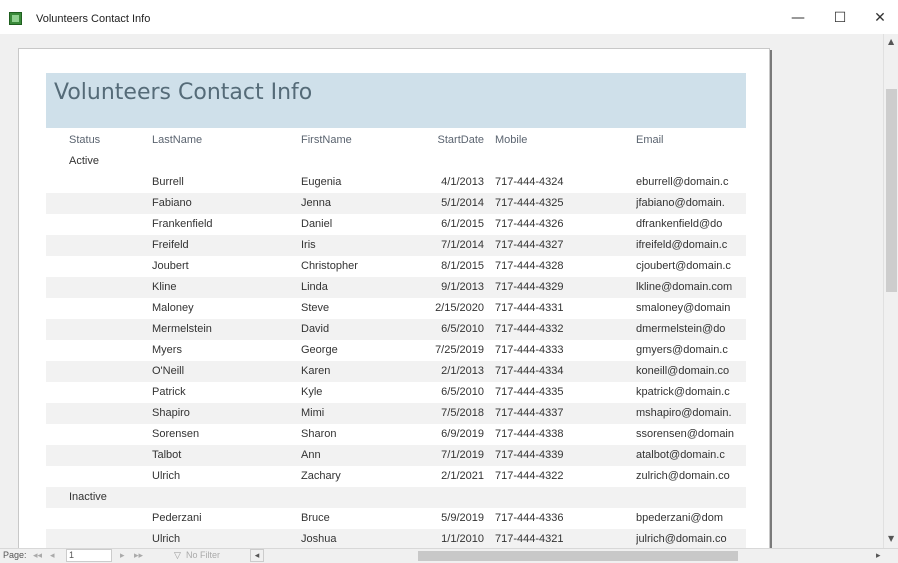 The image size is (898, 563). What do you see at coordinates (650, 140) in the screenshot?
I see `column-header-email: Email` at bounding box center [650, 140].